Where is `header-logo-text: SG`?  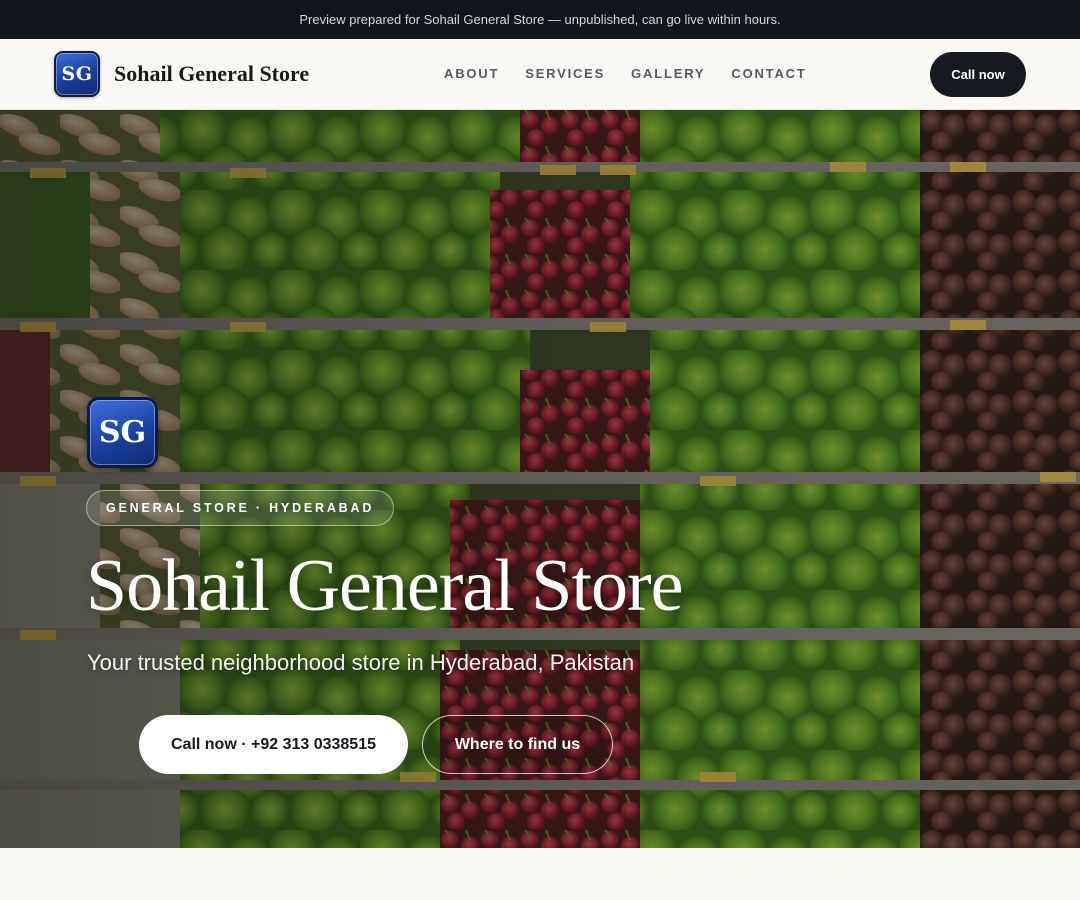
header-logo-text: SG is located at coordinates (77, 74).